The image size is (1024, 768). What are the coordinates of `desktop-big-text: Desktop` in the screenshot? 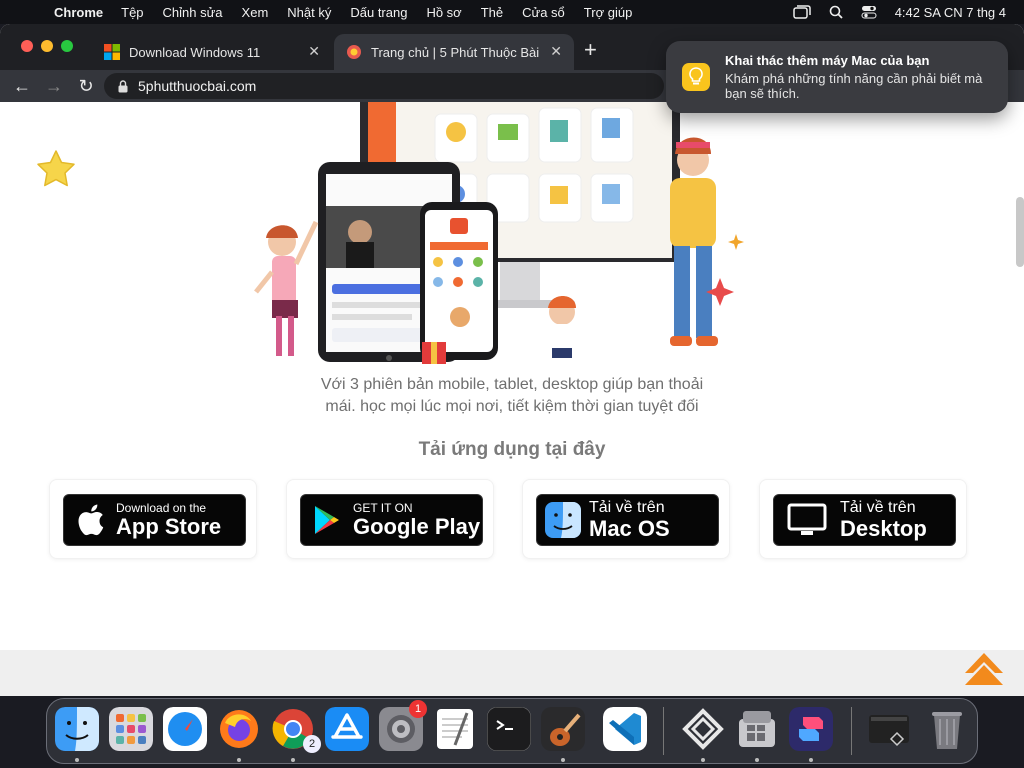 It's located at (883, 528).